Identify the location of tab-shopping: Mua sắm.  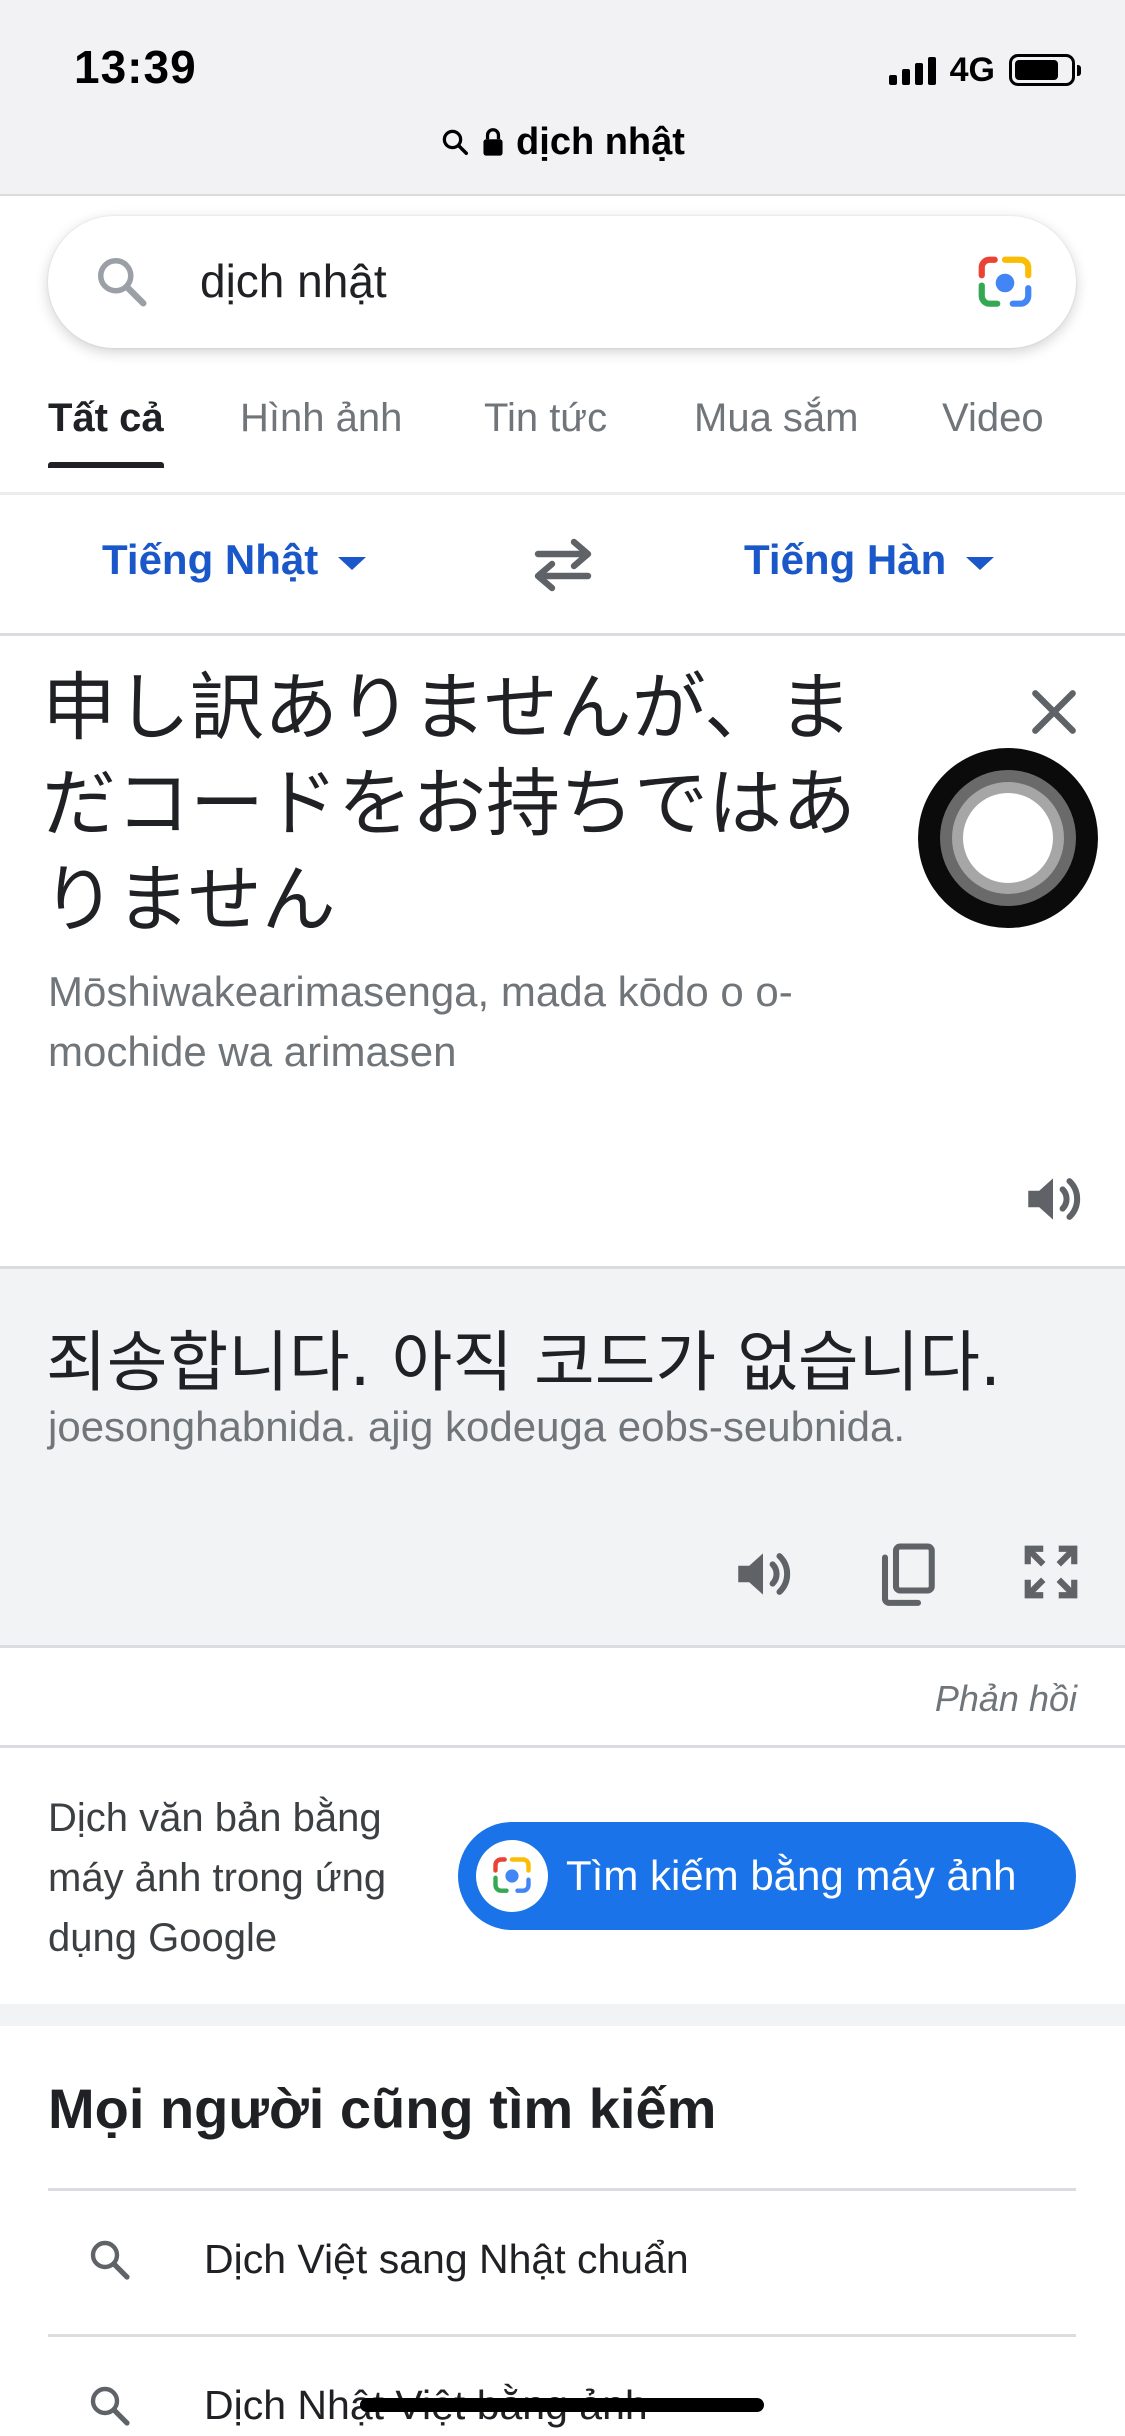
(776, 418).